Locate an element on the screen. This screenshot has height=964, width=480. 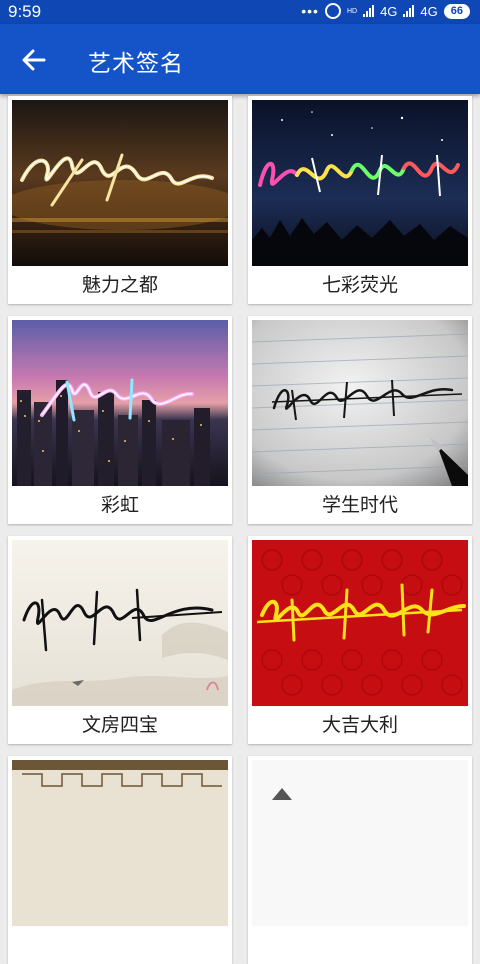
alarm-icon is located at coordinates (332, 11).